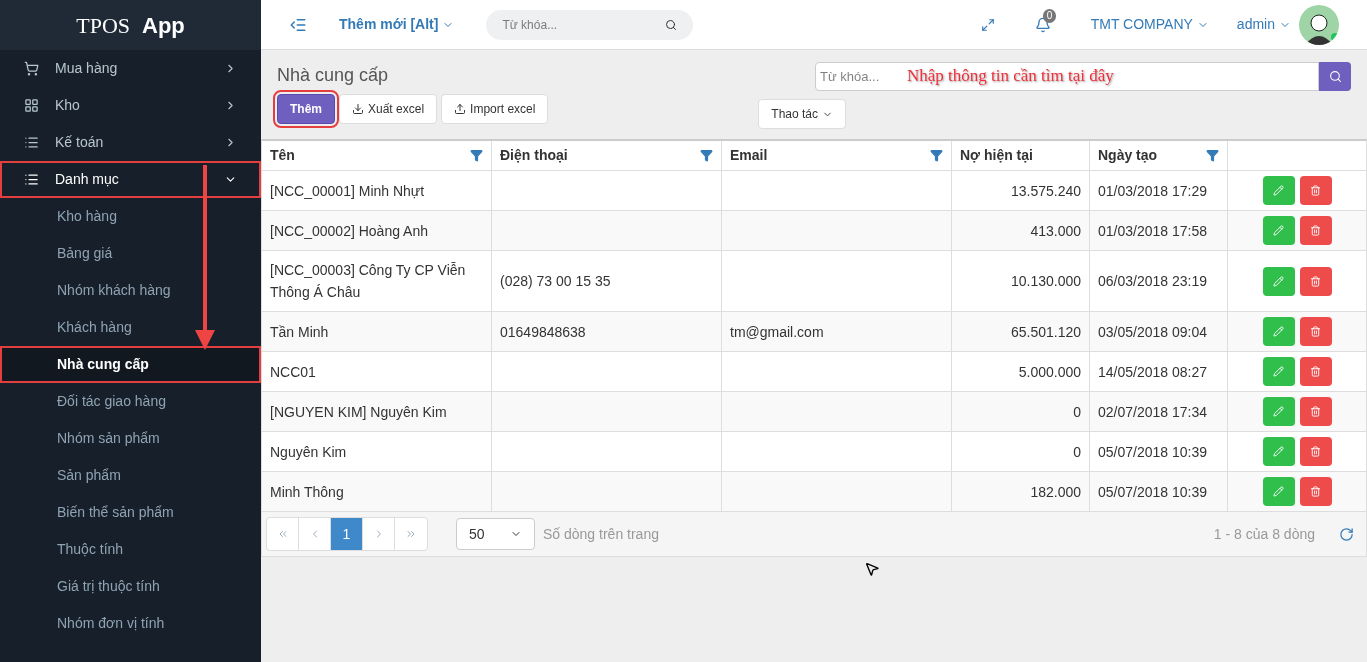  Describe the element at coordinates (130, 253) in the screenshot. I see `submenu-item: Bảng giá` at that location.